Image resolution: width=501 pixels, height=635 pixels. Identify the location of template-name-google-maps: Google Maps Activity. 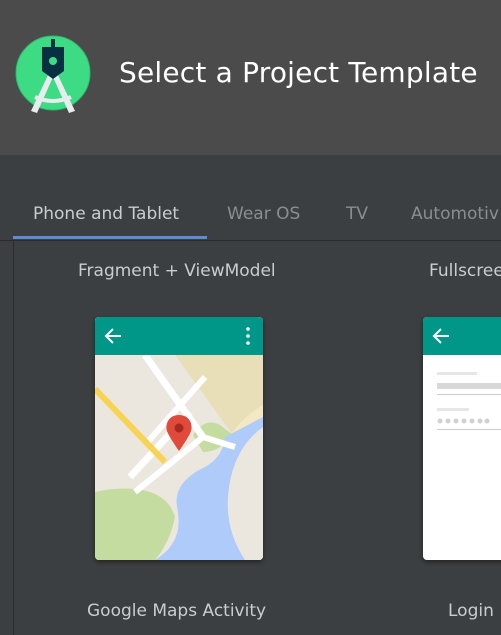
(177, 611).